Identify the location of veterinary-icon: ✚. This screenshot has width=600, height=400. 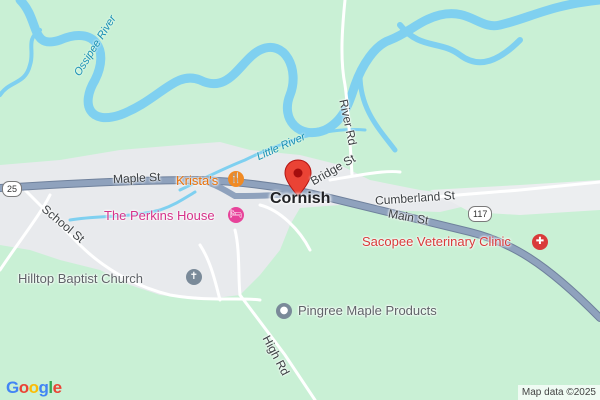
(540, 242).